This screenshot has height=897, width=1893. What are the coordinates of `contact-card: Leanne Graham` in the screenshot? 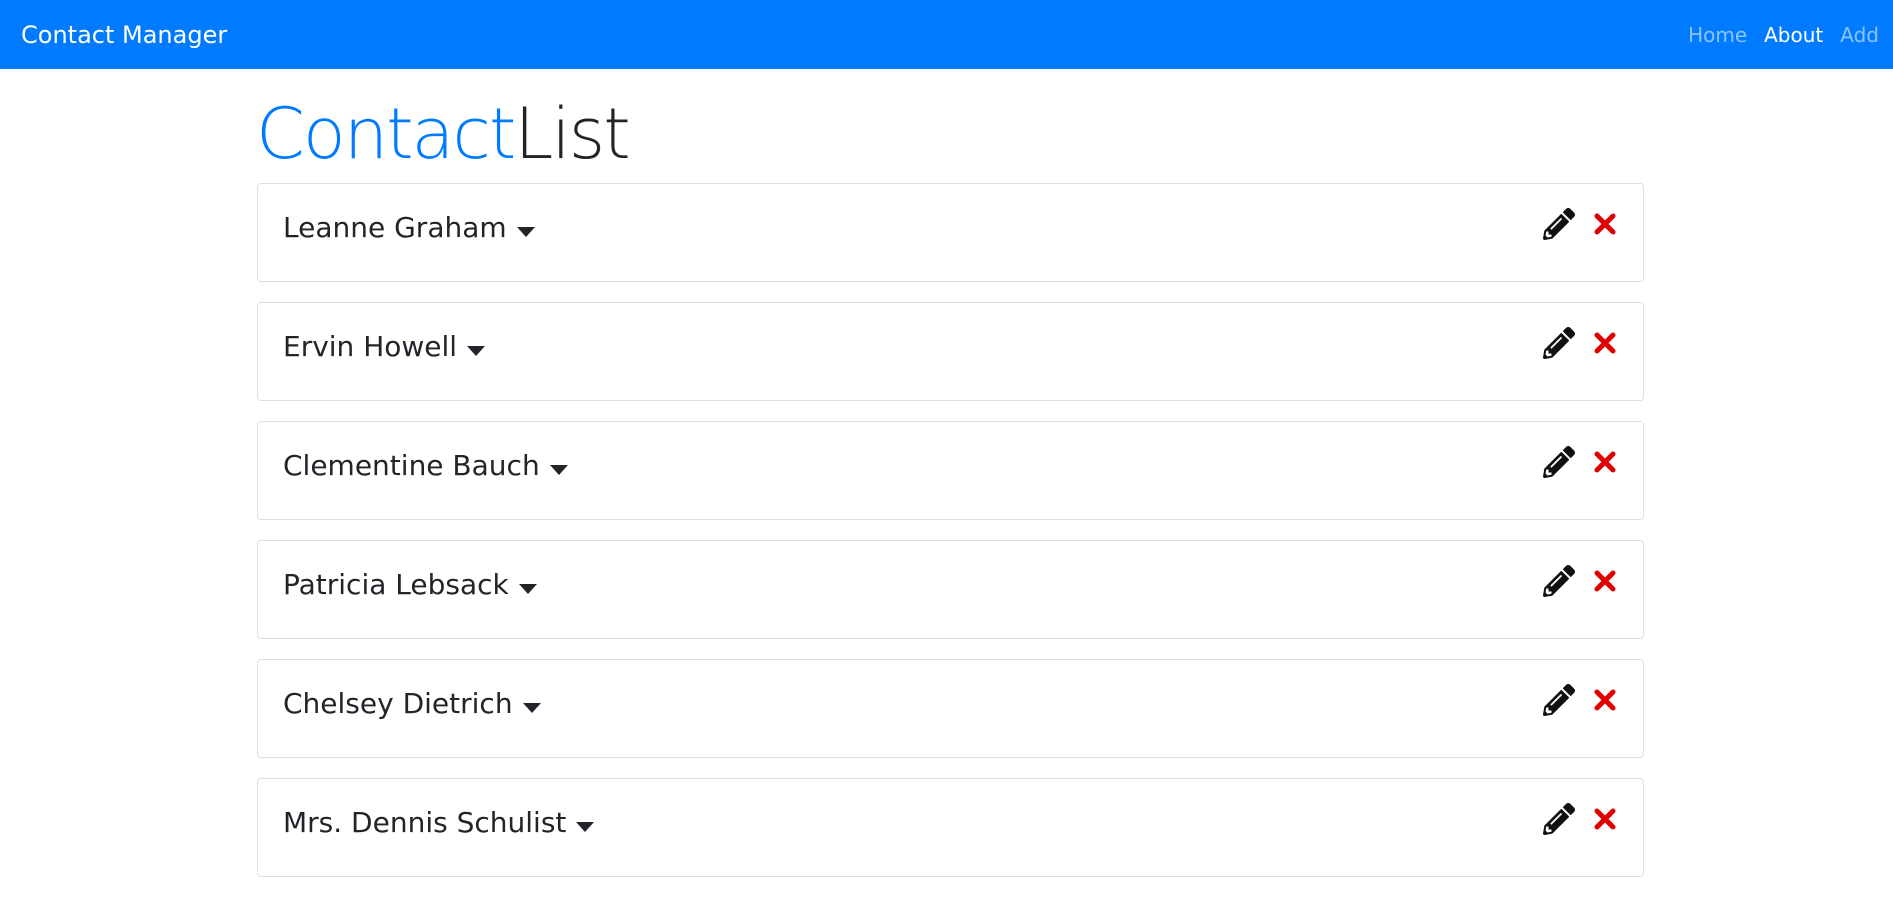 It's located at (950, 232).